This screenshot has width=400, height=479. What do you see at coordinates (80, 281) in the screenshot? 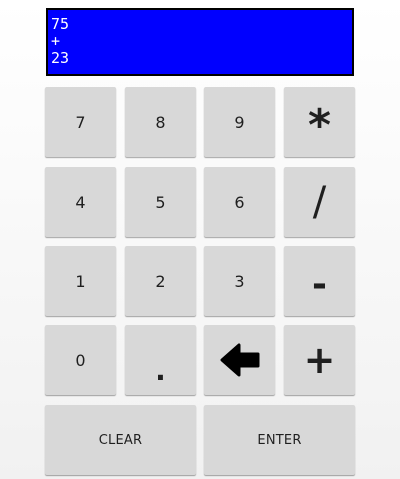
I see `key-1: 1` at bounding box center [80, 281].